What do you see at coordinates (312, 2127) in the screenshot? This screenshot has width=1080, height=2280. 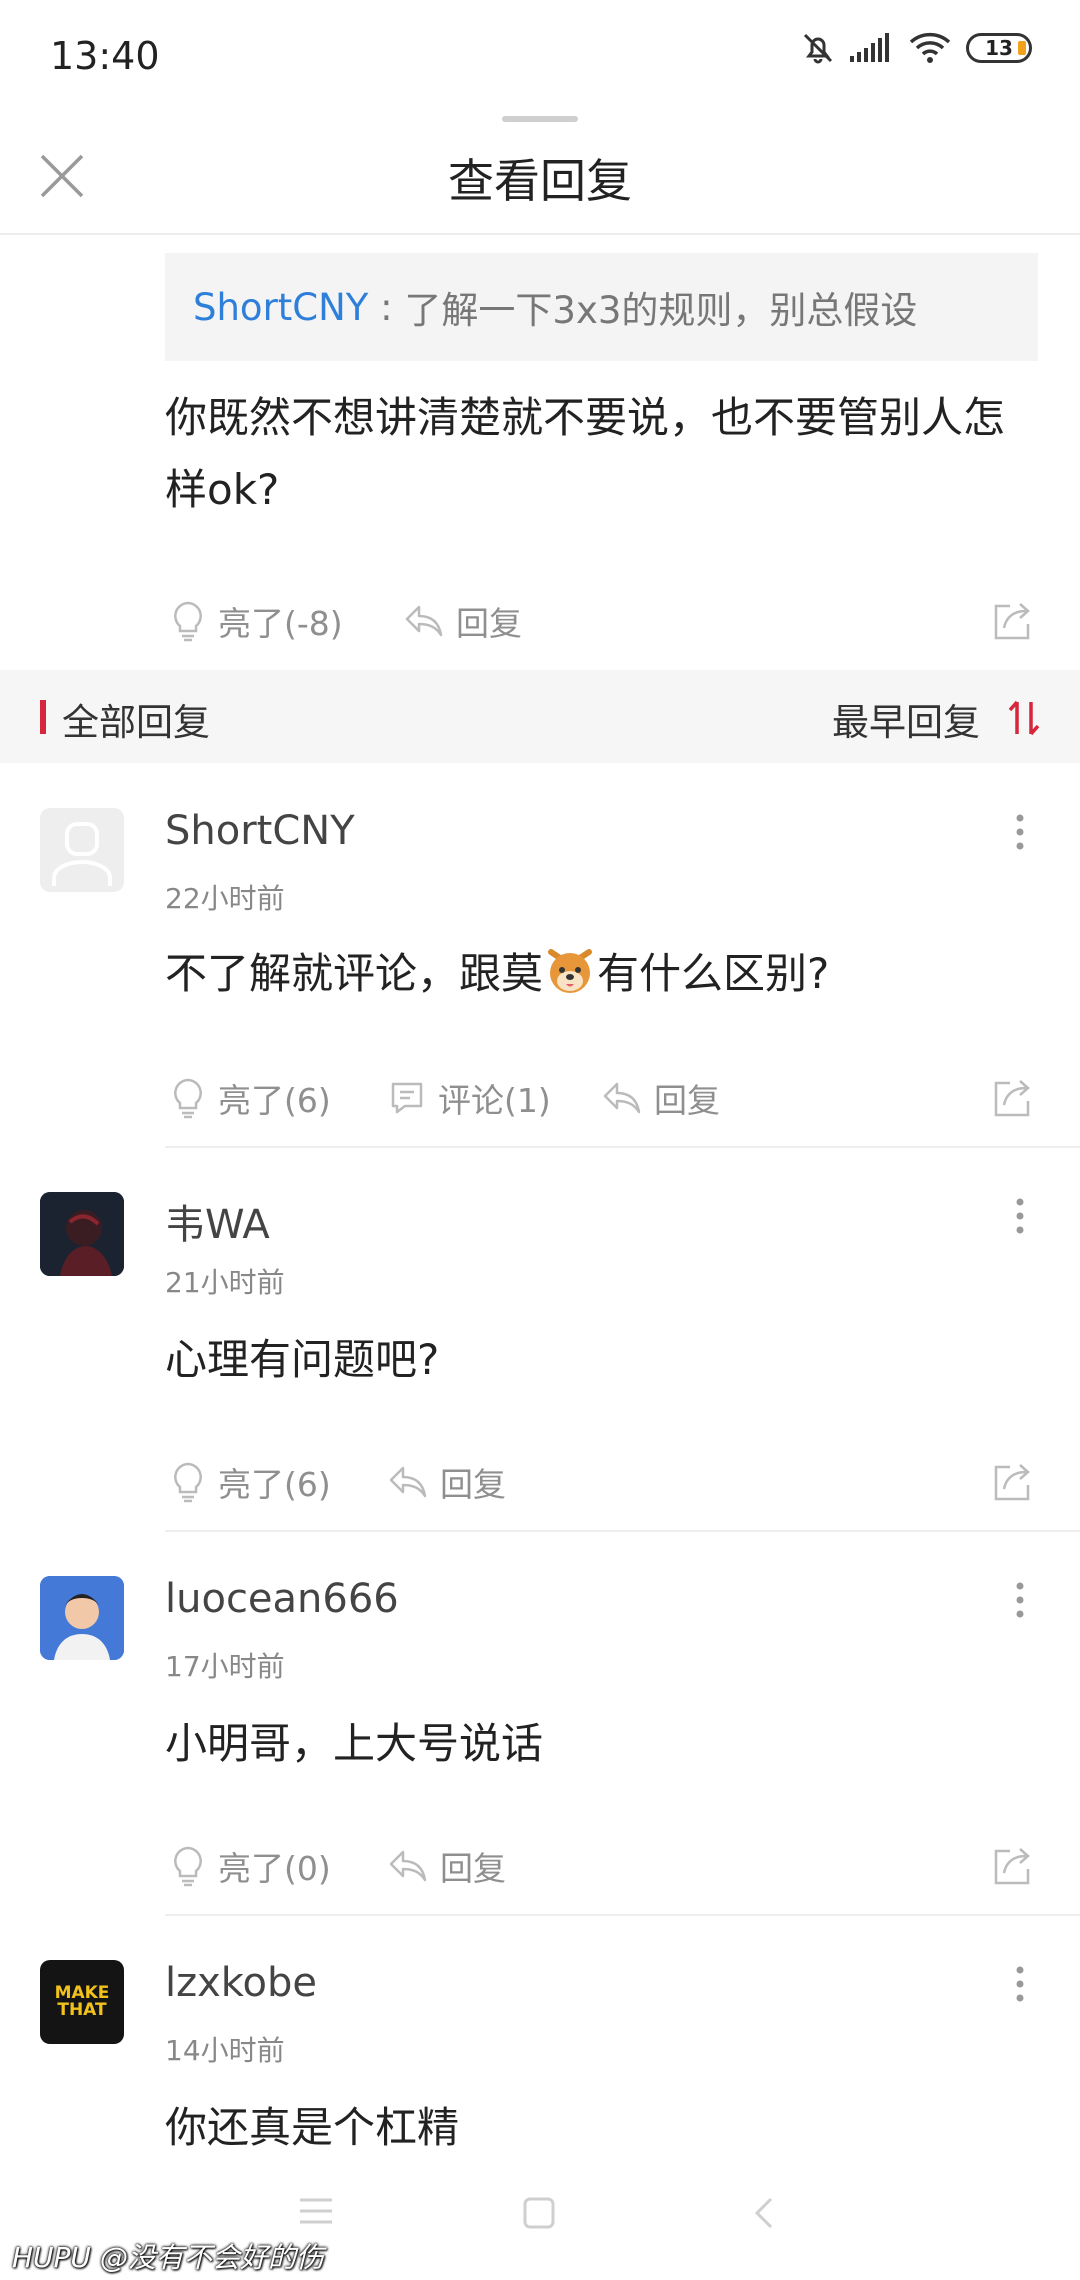 I see `comment-content: 你还真是个杠精` at bounding box center [312, 2127].